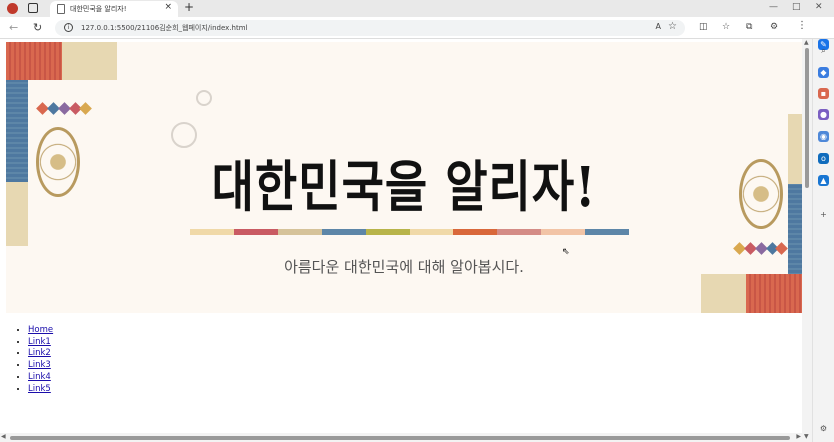 Image resolution: width=834 pixels, height=442 pixels. Describe the element at coordinates (773, 7) in the screenshot. I see `minimize-button: —` at that location.